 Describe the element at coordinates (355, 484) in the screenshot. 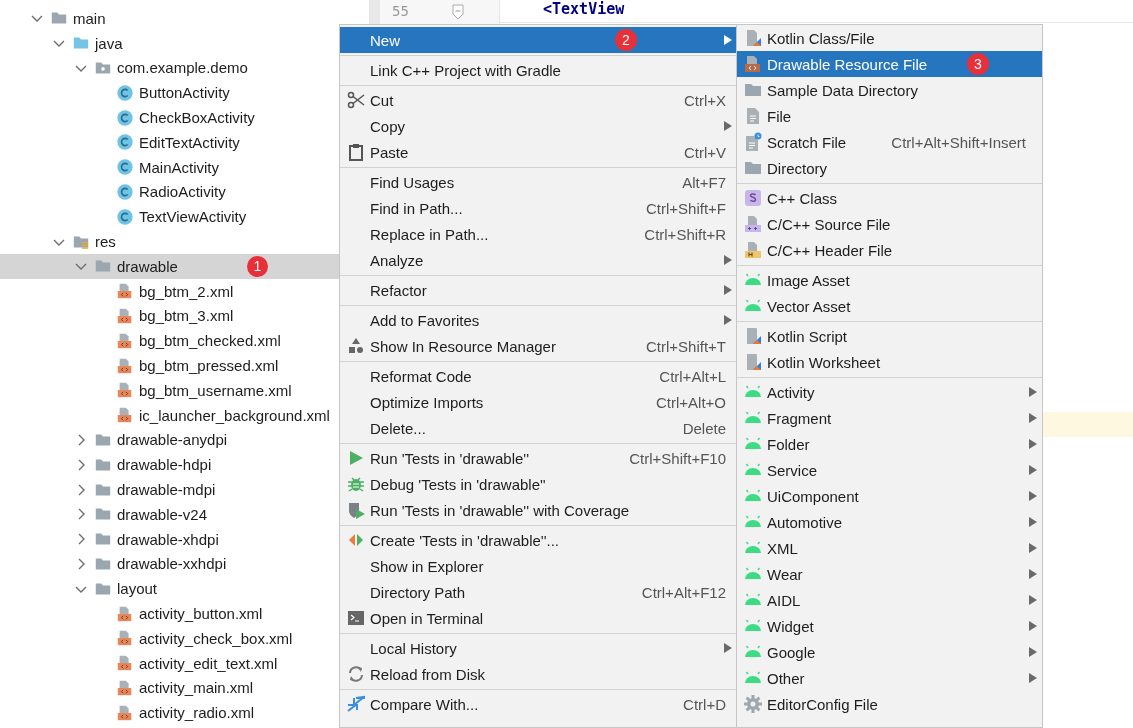

I see `bug-icon` at that location.